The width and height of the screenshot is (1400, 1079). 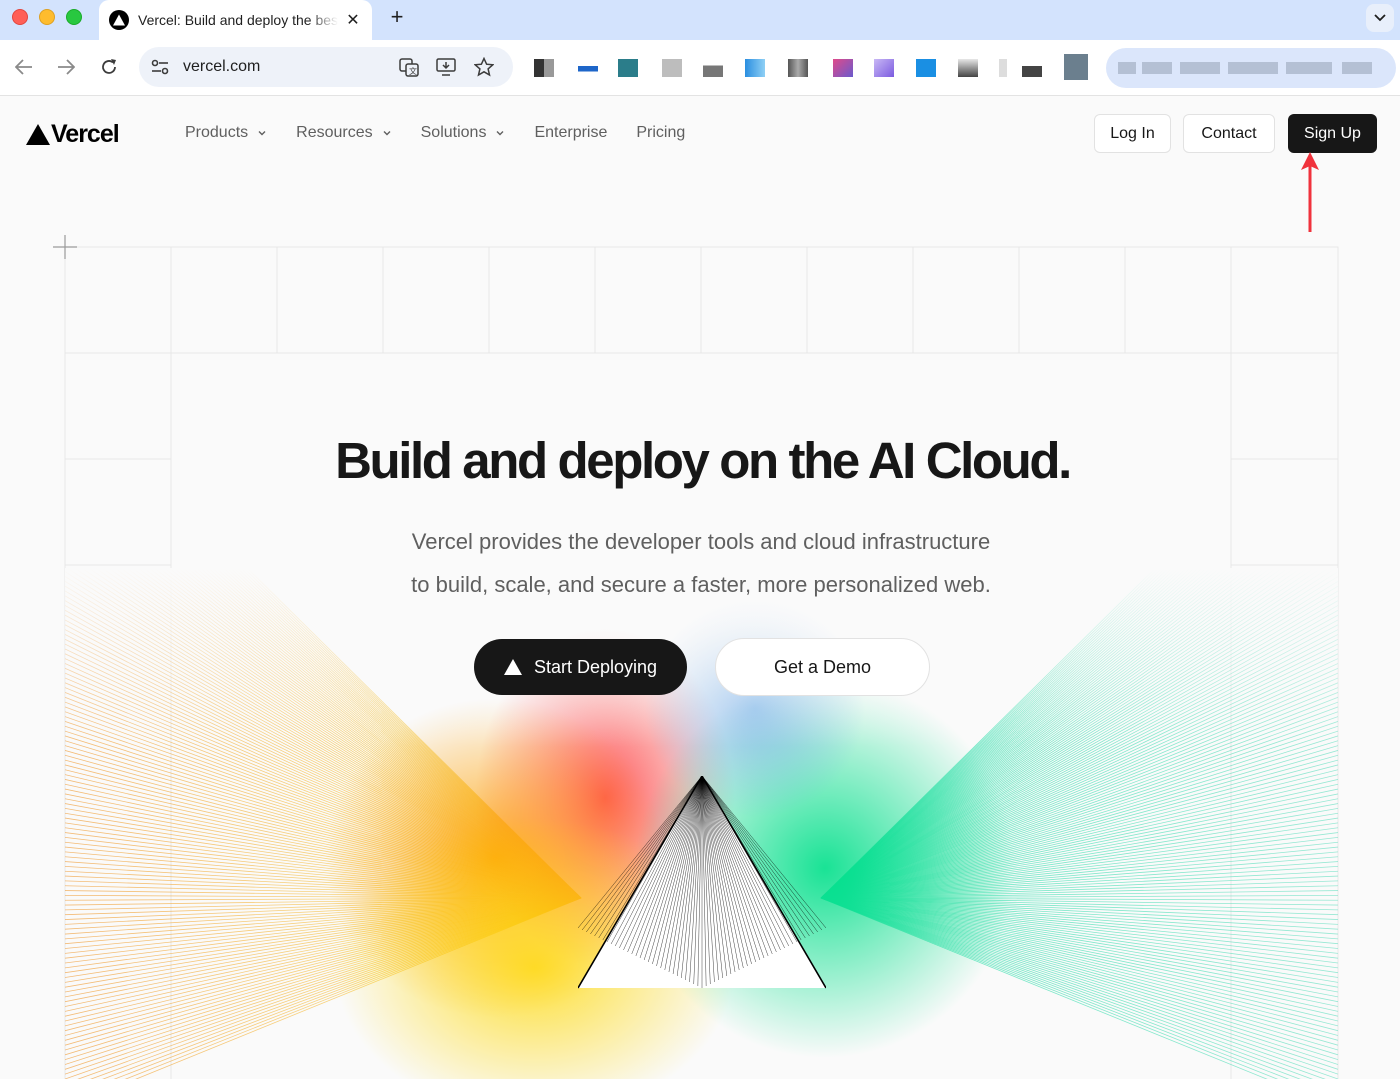 What do you see at coordinates (66, 67) in the screenshot?
I see `forward-arrow-icon` at bounding box center [66, 67].